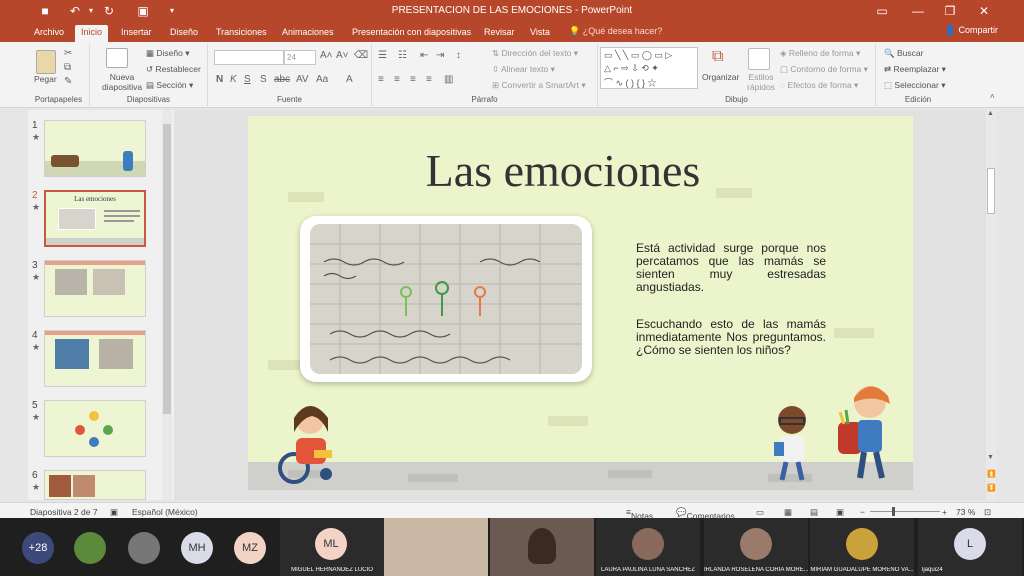  What do you see at coordinates (38, 548) in the screenshot?
I see `participant-count: +28` at bounding box center [38, 548].